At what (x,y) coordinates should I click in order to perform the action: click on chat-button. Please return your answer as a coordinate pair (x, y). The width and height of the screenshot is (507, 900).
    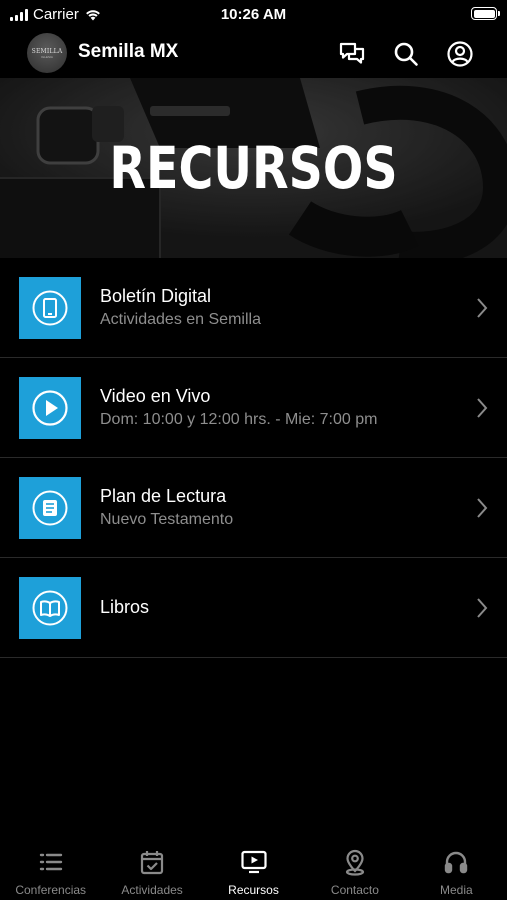
    Looking at the image, I should click on (352, 54).